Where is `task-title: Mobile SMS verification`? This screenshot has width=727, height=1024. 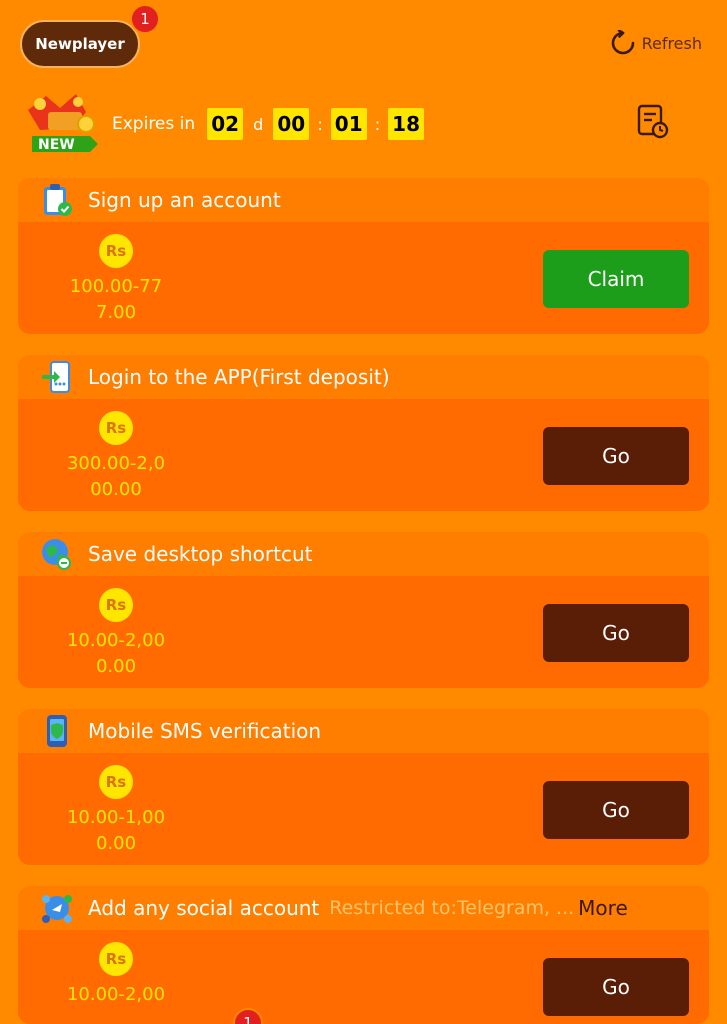 task-title: Mobile SMS verification is located at coordinates (205, 731).